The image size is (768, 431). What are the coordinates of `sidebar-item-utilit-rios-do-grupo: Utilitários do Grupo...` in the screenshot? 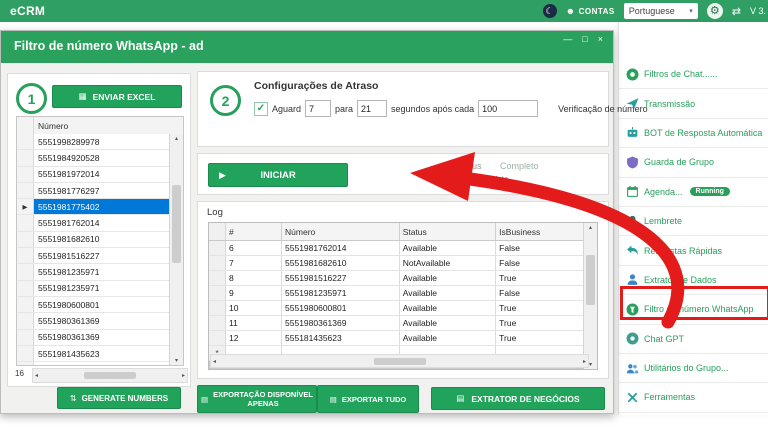 It's located at (693, 368).